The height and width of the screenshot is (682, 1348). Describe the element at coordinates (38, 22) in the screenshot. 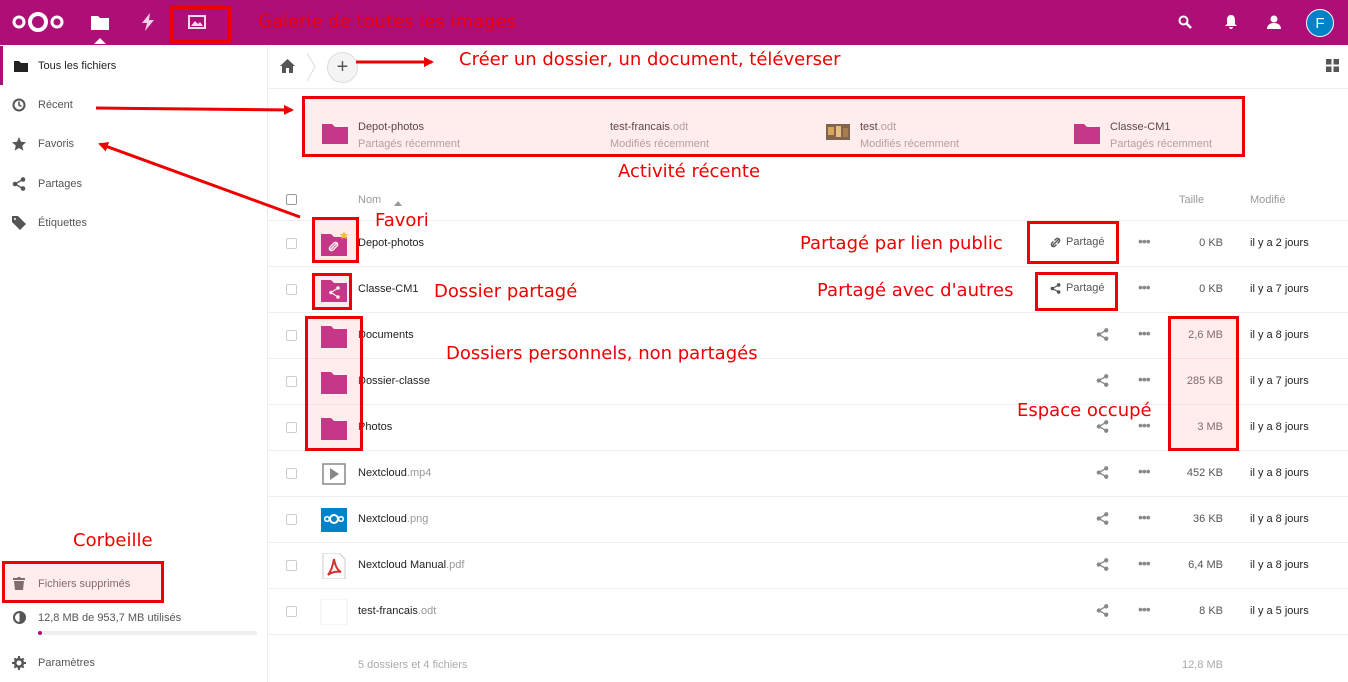

I see `nextcloud-logo` at that location.